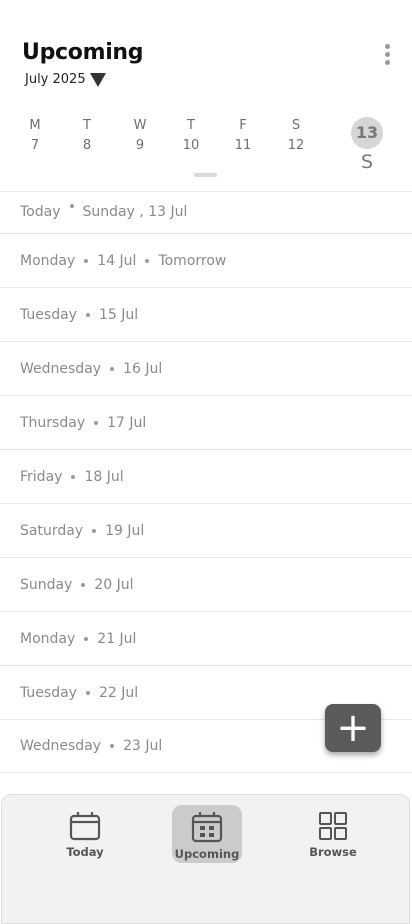 The height and width of the screenshot is (924, 412). I want to click on week-day-number: 7, so click(35, 145).